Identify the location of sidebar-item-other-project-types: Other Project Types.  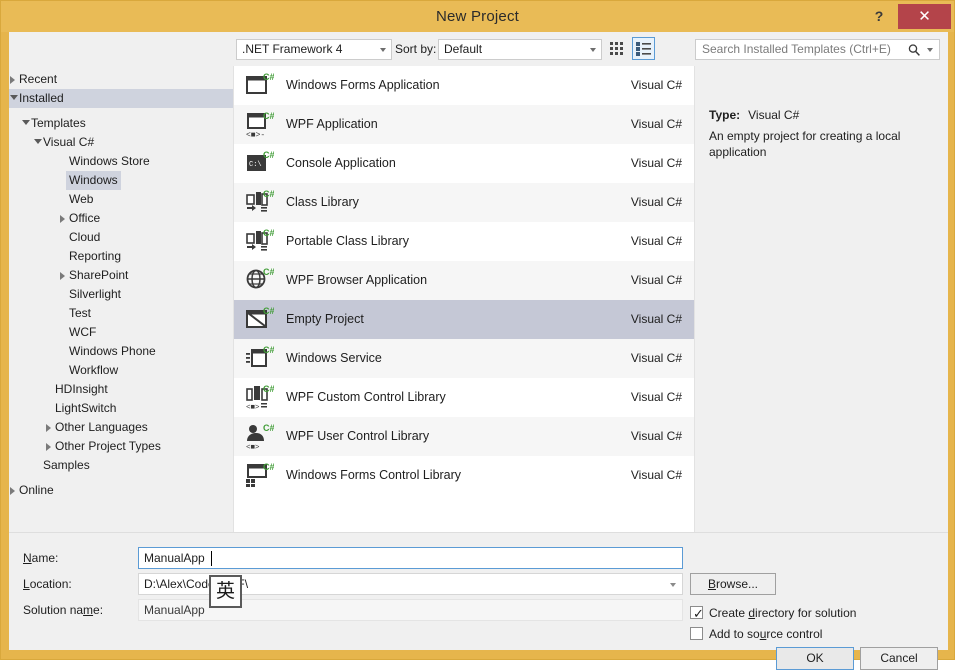
(121, 446).